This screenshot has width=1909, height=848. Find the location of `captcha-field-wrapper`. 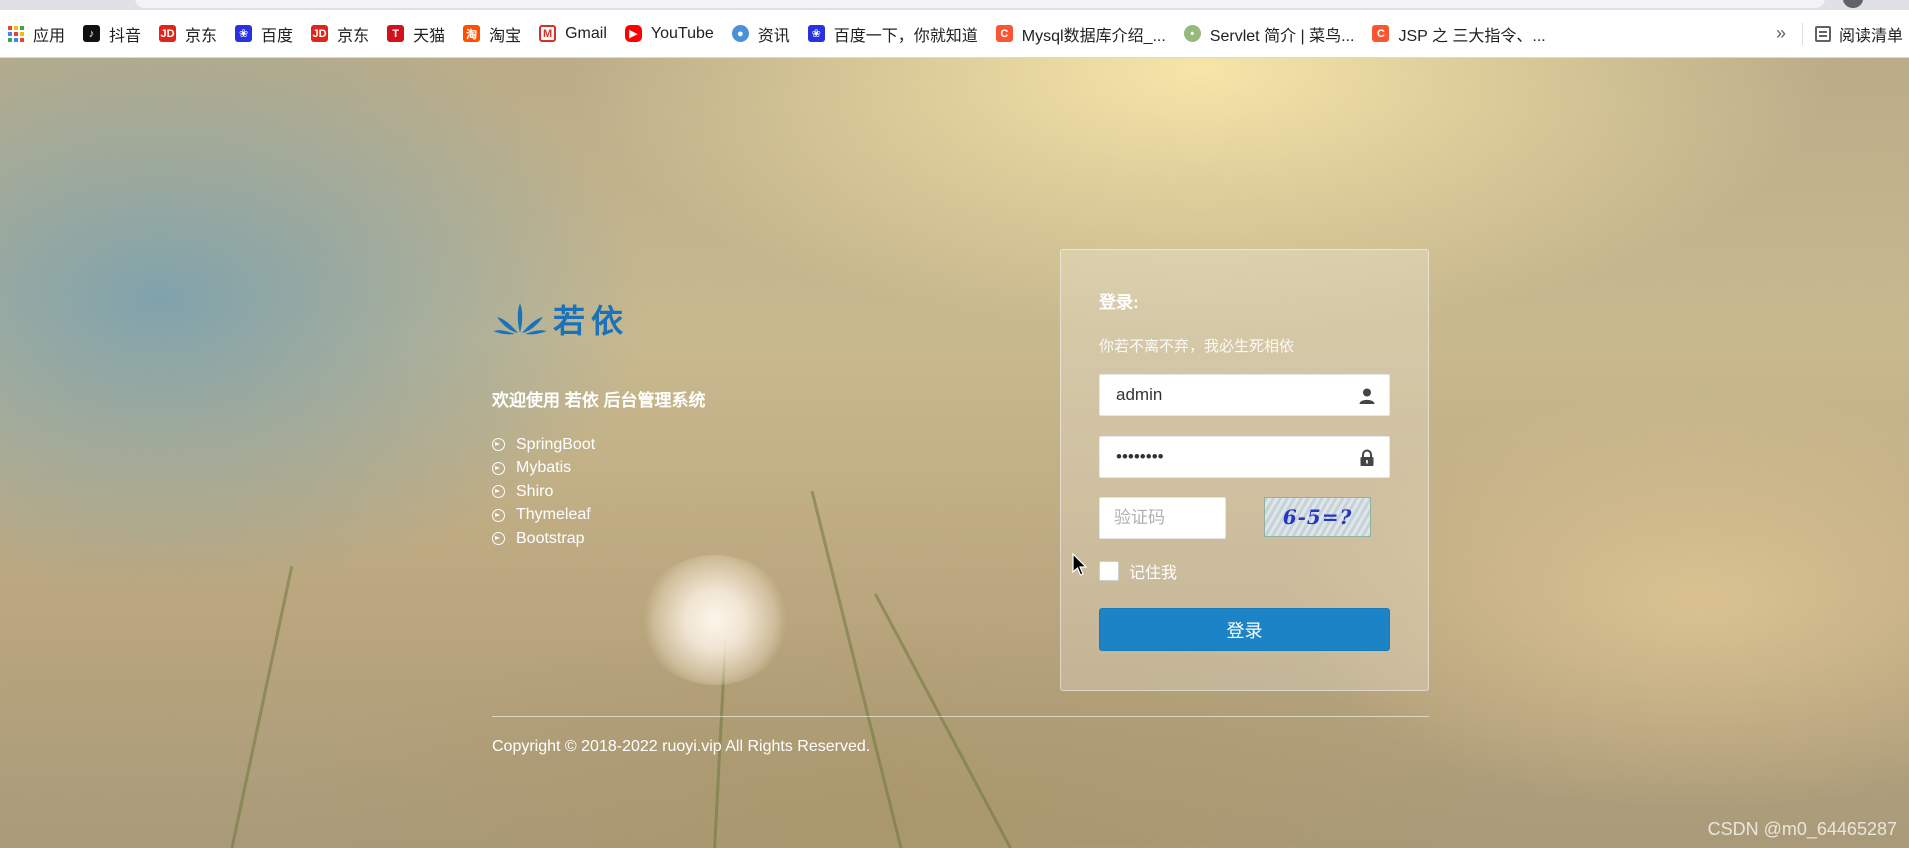

captcha-field-wrapper is located at coordinates (1162, 518).